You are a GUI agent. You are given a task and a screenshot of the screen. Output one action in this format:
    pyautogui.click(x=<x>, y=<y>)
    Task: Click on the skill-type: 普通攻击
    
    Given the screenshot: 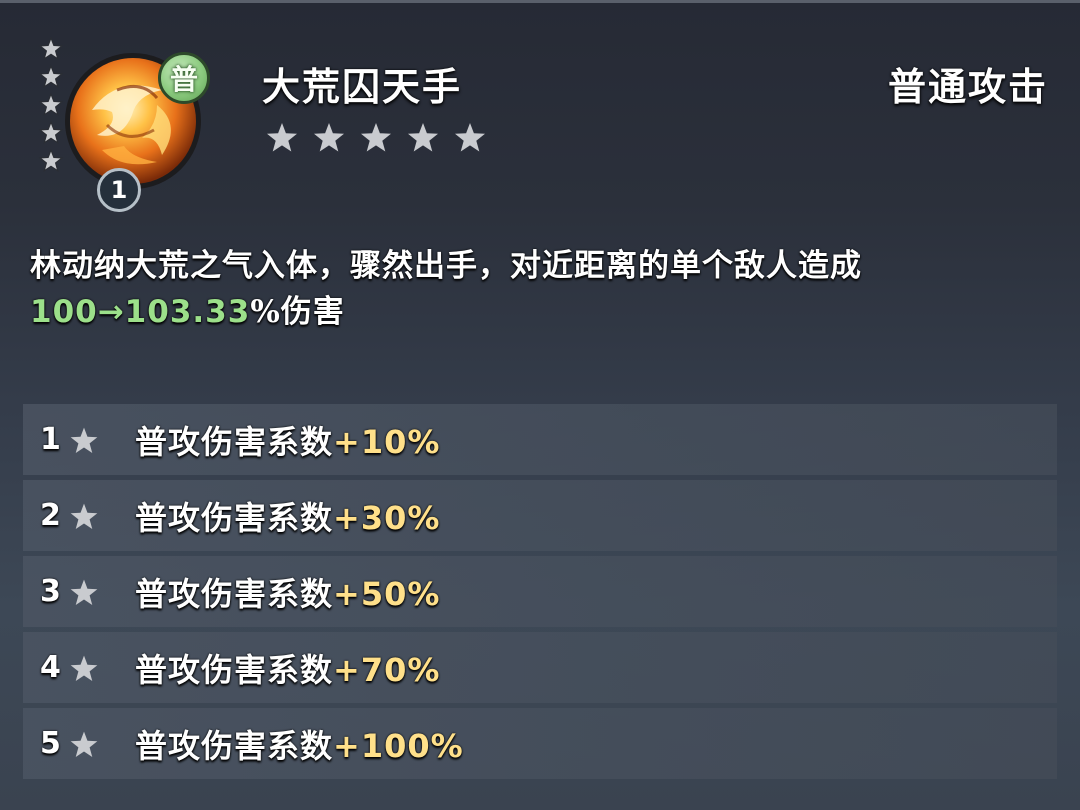 What is the action you would take?
    pyautogui.click(x=967, y=86)
    